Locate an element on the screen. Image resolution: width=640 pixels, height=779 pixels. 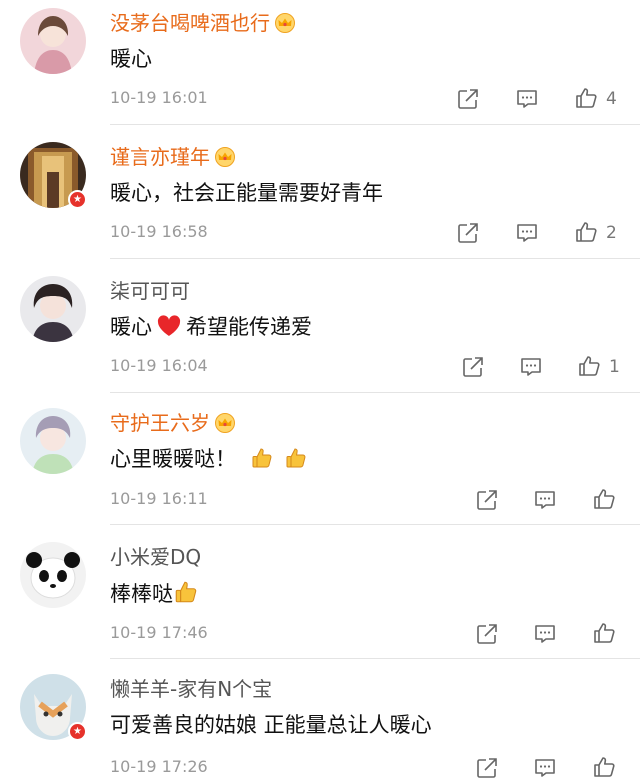
username-text: 小米爱DQ is located at coordinates (155, 557).